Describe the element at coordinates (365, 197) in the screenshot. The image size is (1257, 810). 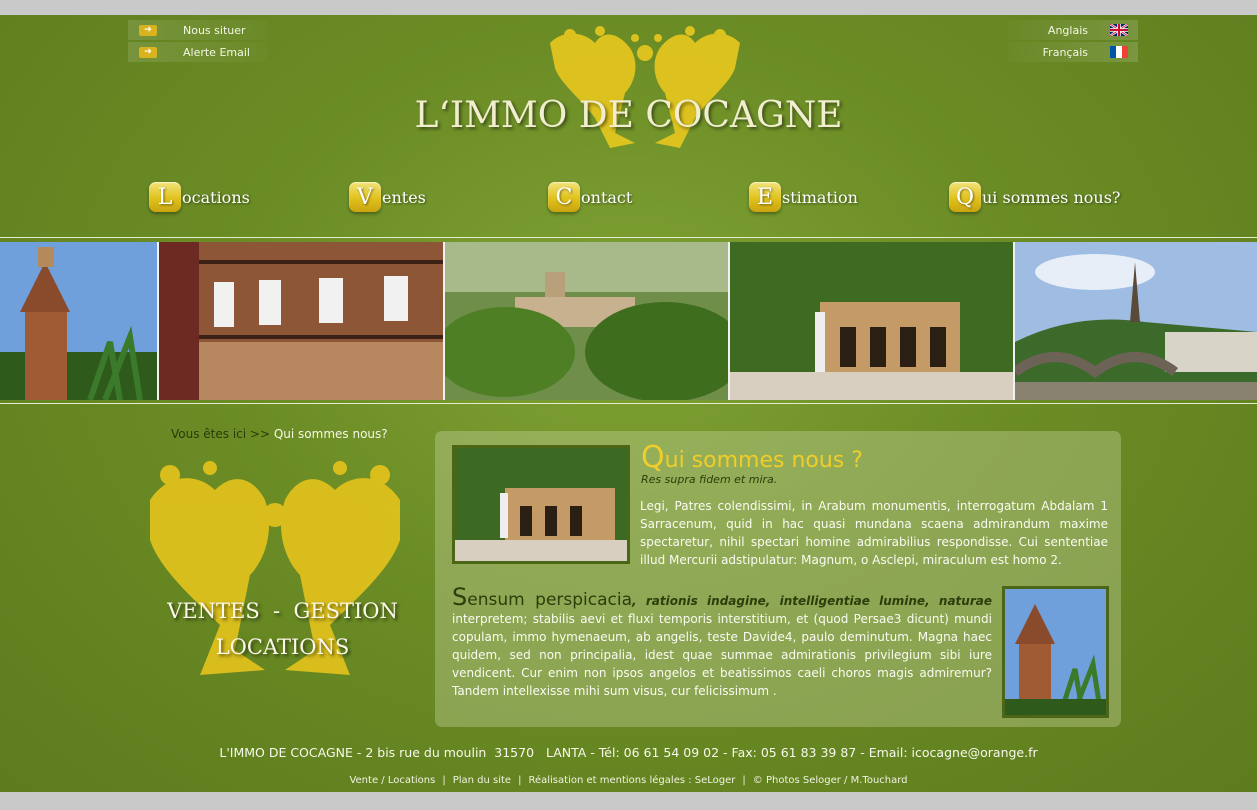
I see `nav-ventes-badge: V` at that location.